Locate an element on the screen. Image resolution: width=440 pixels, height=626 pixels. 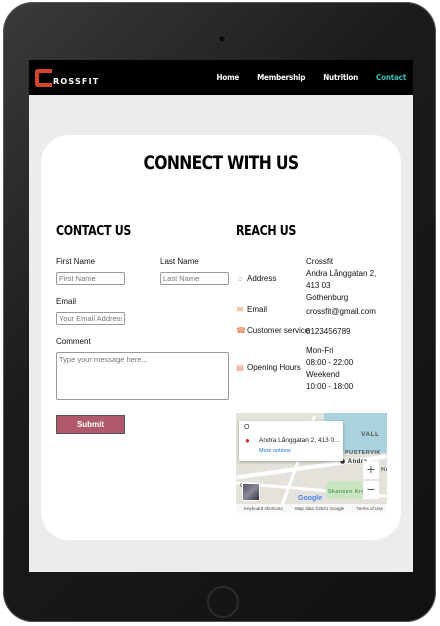
nav-link-contact: Contact is located at coordinates (391, 77).